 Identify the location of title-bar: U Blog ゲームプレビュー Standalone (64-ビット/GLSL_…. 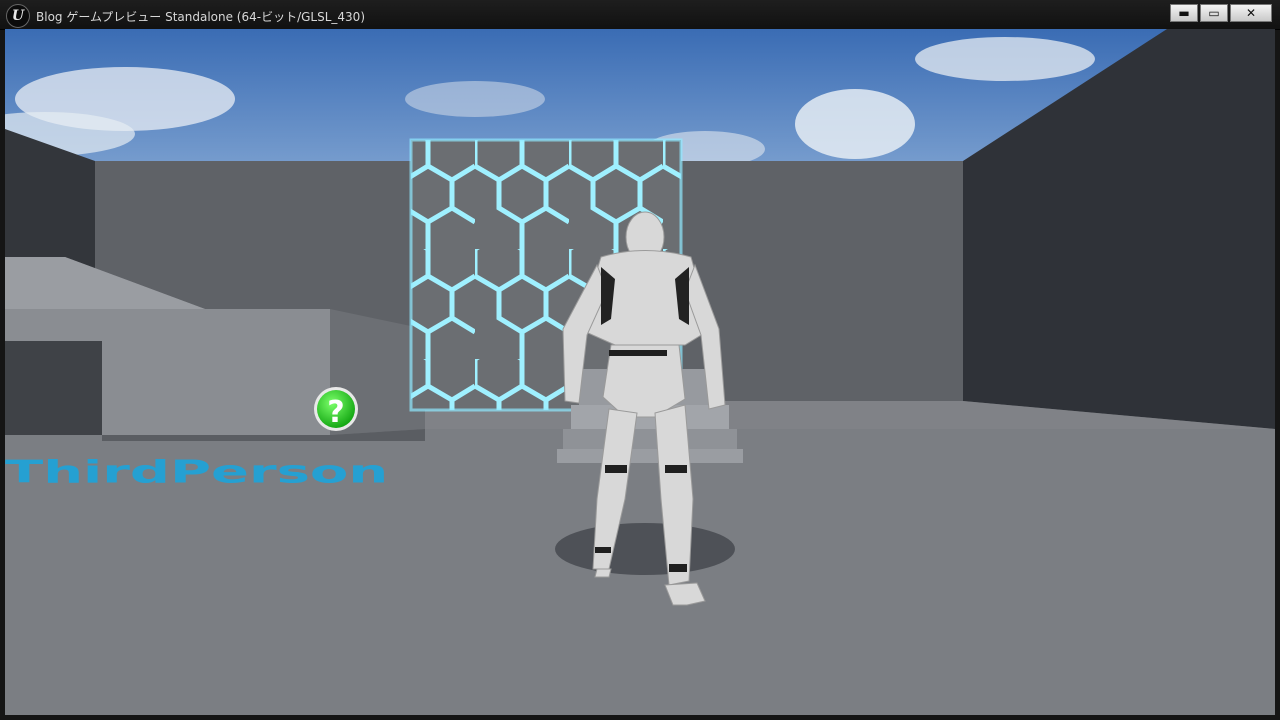
(640, 15).